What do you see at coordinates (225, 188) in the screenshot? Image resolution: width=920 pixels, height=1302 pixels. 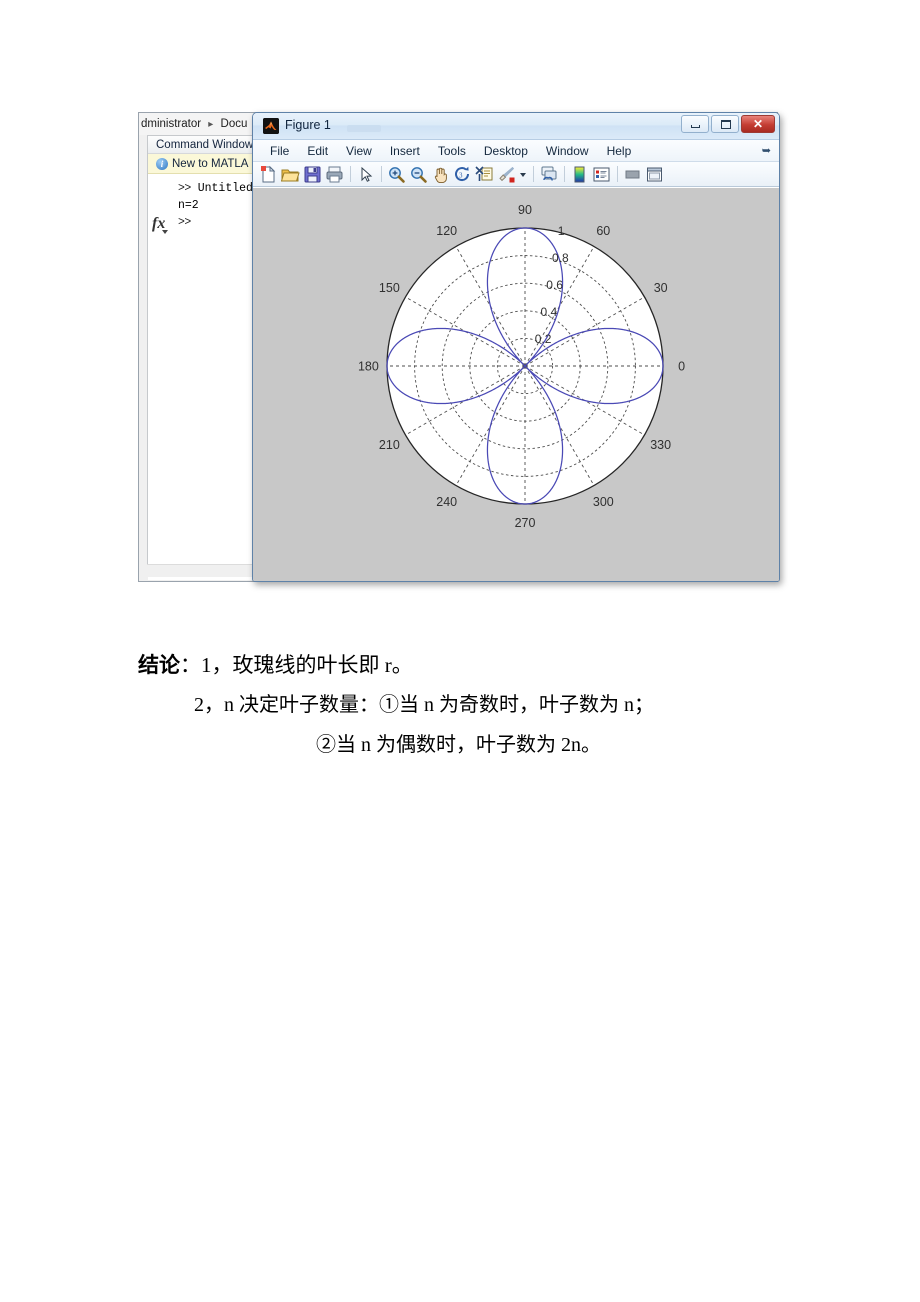 I see `console-text: Untitled` at bounding box center [225, 188].